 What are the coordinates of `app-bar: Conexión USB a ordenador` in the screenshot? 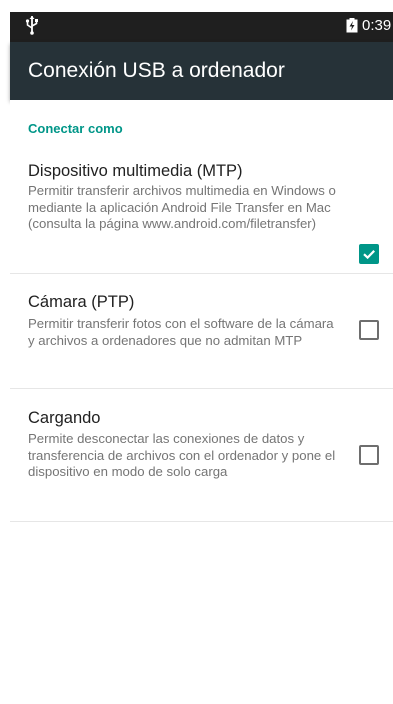 It's located at (201, 71).